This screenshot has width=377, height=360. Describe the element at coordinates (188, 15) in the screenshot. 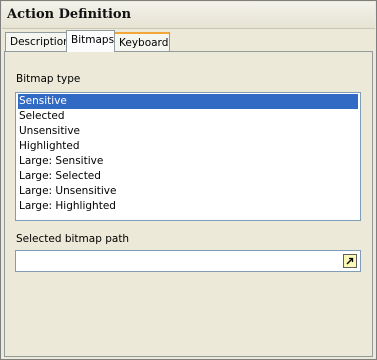

I see `title-bar: Action Definition` at that location.